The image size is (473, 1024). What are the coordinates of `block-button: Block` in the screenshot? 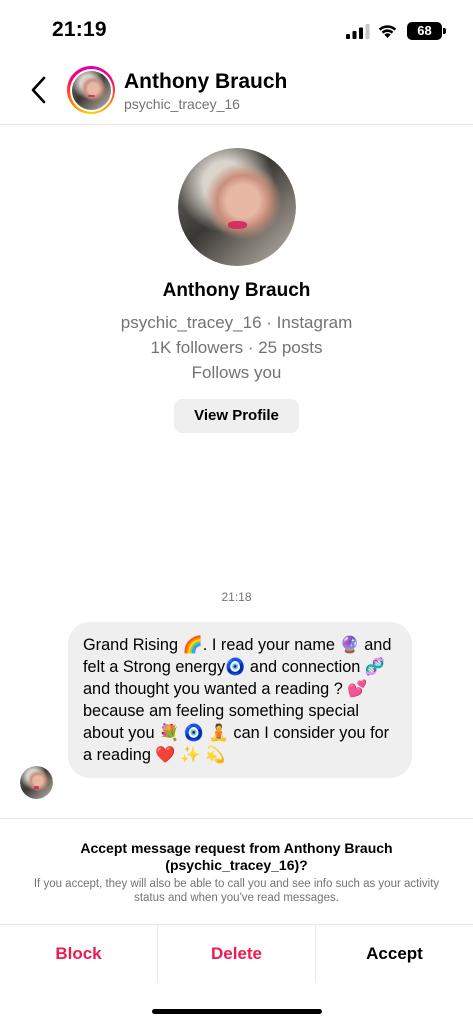 It's located at (78, 953).